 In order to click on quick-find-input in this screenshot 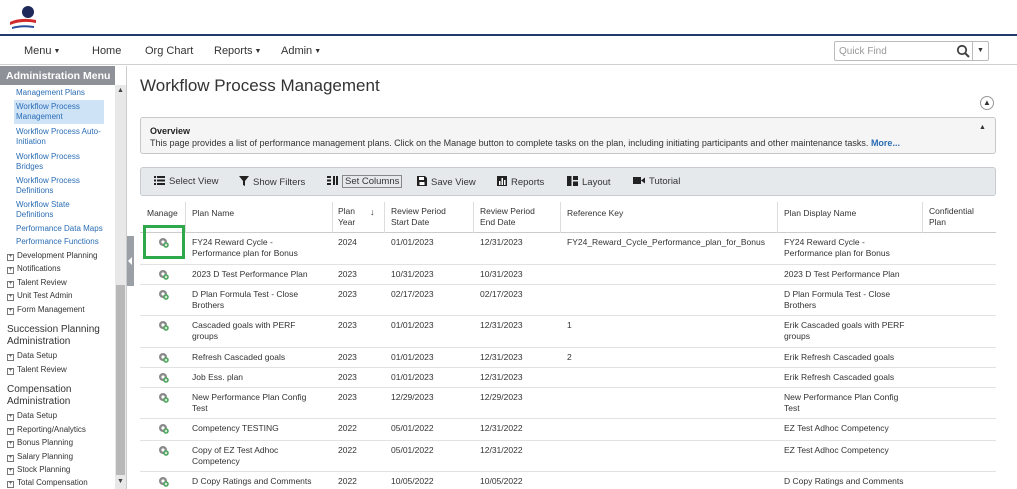, I will do `click(894, 51)`.